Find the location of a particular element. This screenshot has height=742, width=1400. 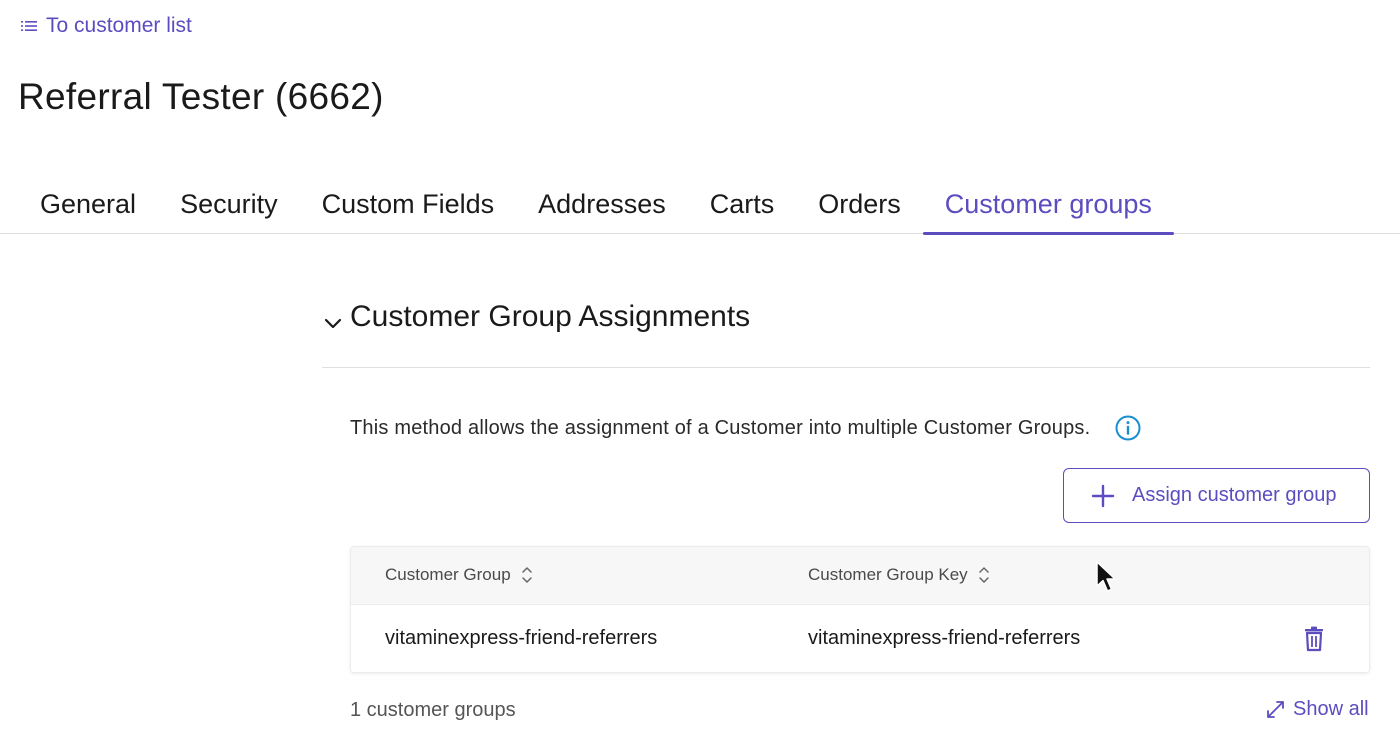

section-title: Customer Group Assignments is located at coordinates (550, 316).